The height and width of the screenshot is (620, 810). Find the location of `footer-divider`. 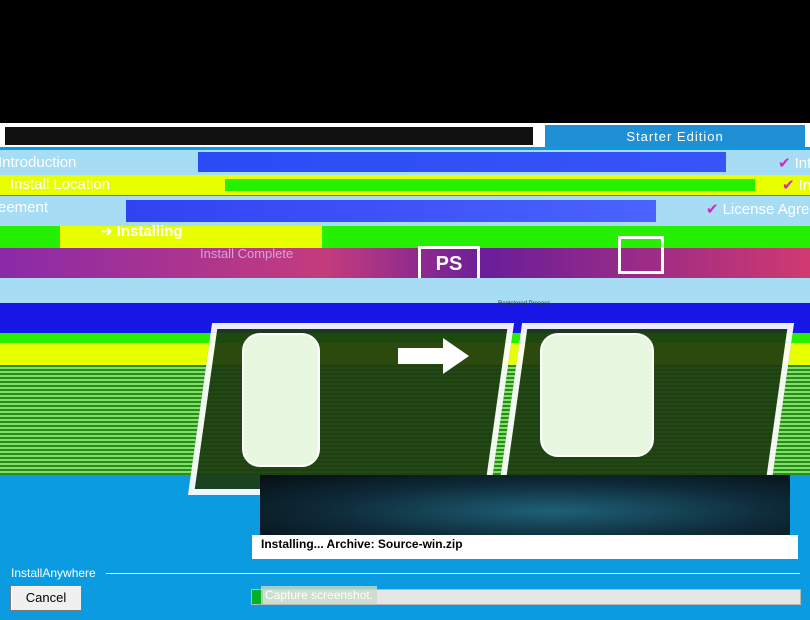

footer-divider is located at coordinates (453, 573).